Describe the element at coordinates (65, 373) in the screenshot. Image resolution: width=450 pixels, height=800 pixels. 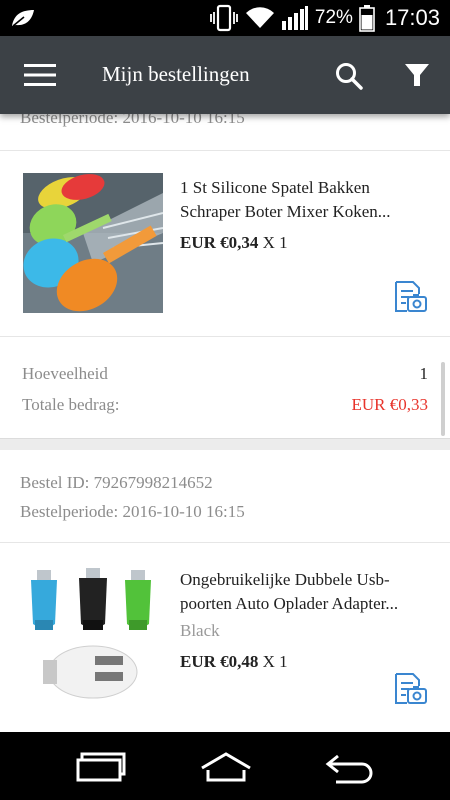
I see `quantity-label: Hoeveelheid` at that location.